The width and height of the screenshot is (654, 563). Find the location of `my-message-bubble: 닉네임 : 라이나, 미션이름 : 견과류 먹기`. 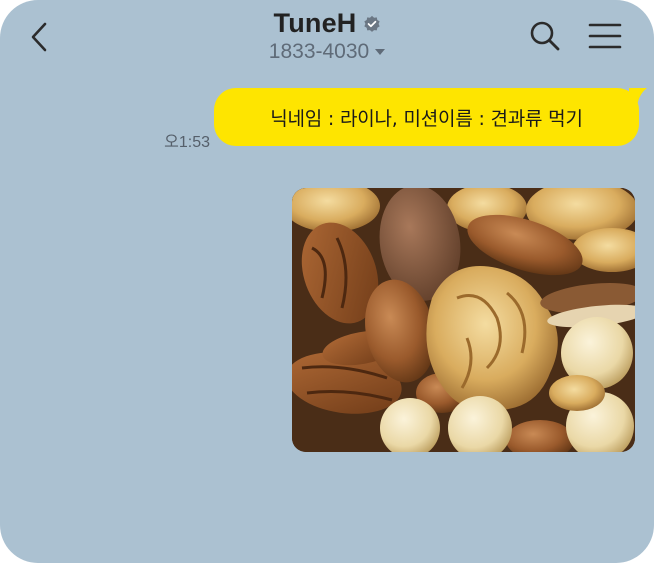

my-message-bubble: 닉네임 : 라이나, 미션이름 : 견과류 먹기 is located at coordinates (430, 117).